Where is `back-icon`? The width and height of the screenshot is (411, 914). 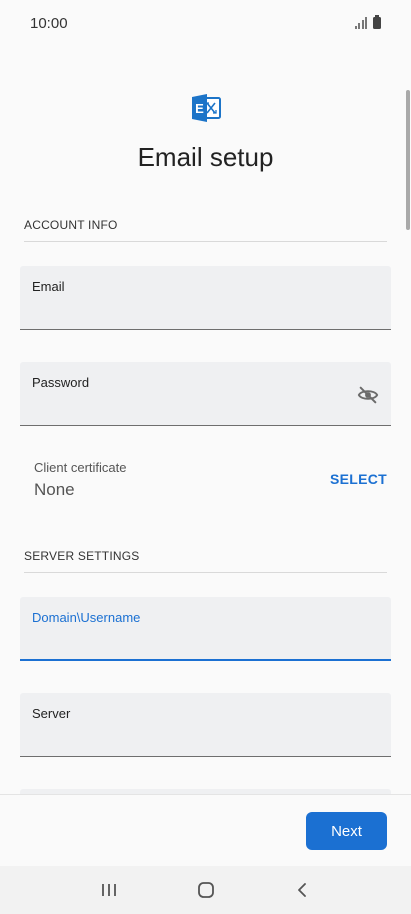 back-icon is located at coordinates (301, 890).